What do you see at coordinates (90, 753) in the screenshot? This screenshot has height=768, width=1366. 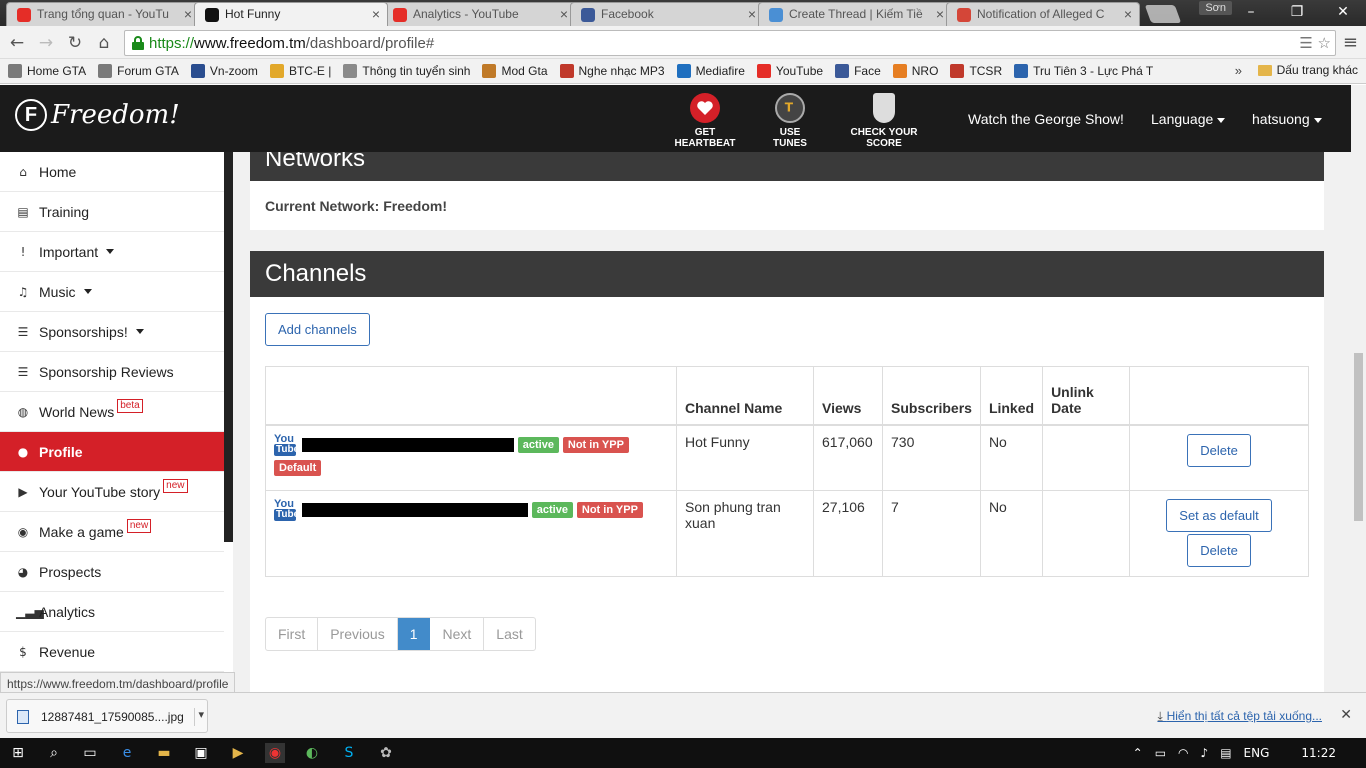 I see `task-view-icon: ▭` at bounding box center [90, 753].